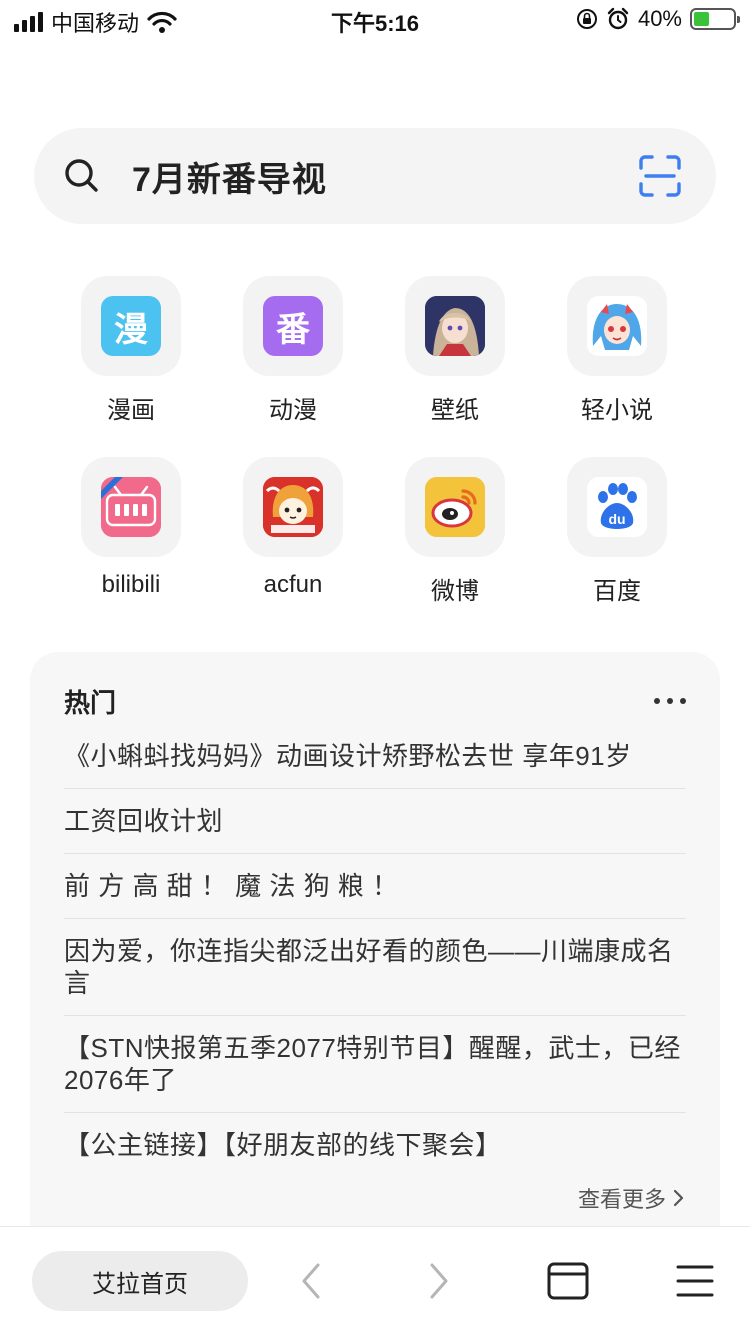 This screenshot has height=1334, width=750. I want to click on hot-news-item: 《小蝌蚪找妈妈》动画设计矫野松去世 享年91岁, so click(375, 756).